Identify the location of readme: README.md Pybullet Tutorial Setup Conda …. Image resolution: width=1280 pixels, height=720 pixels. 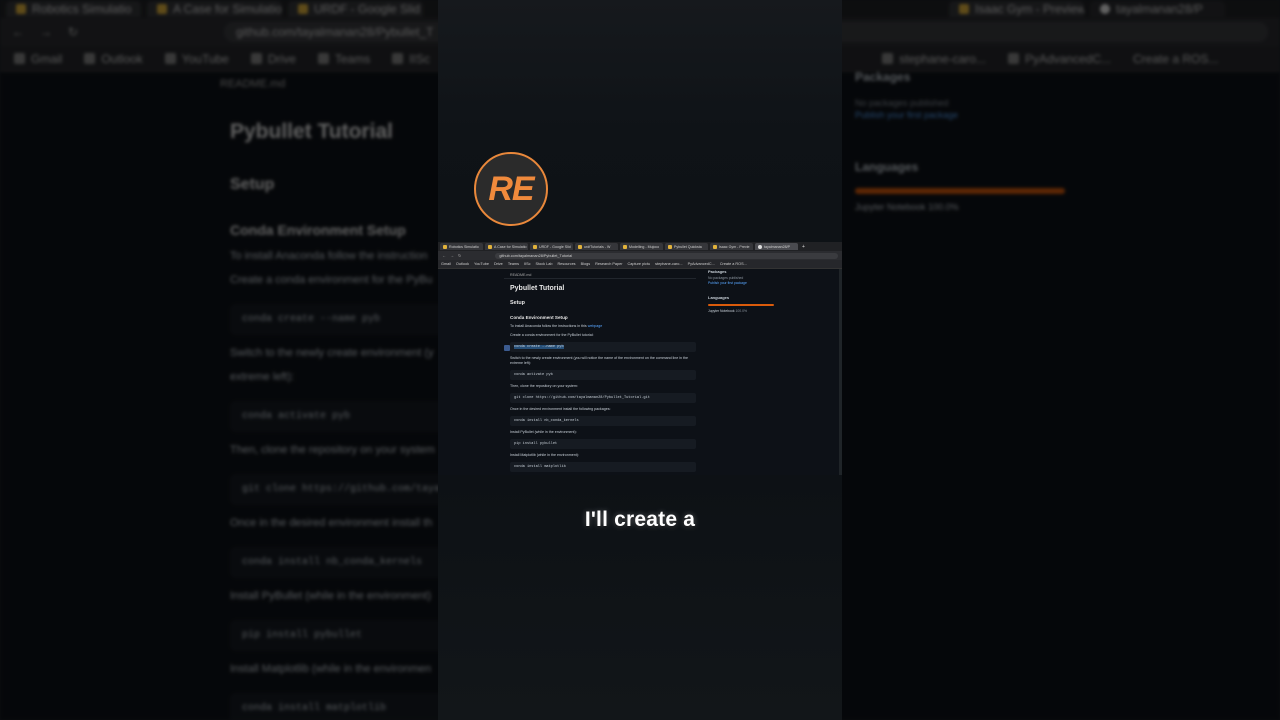
(600, 371).